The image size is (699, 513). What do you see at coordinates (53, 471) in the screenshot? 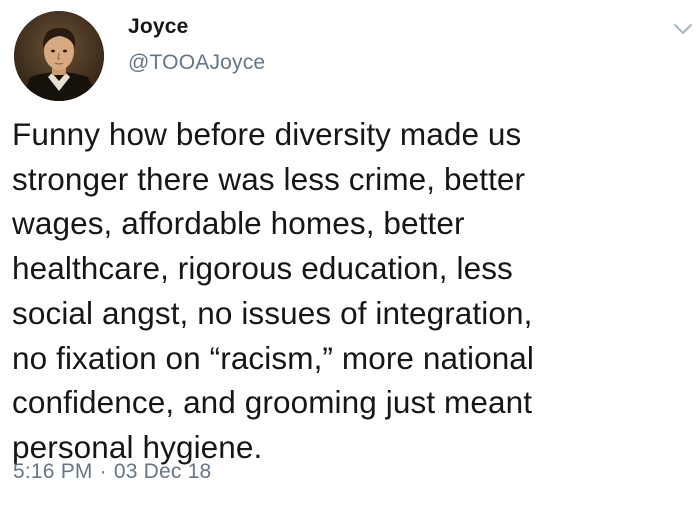
I see `tweet-time: 5:16 PM` at bounding box center [53, 471].